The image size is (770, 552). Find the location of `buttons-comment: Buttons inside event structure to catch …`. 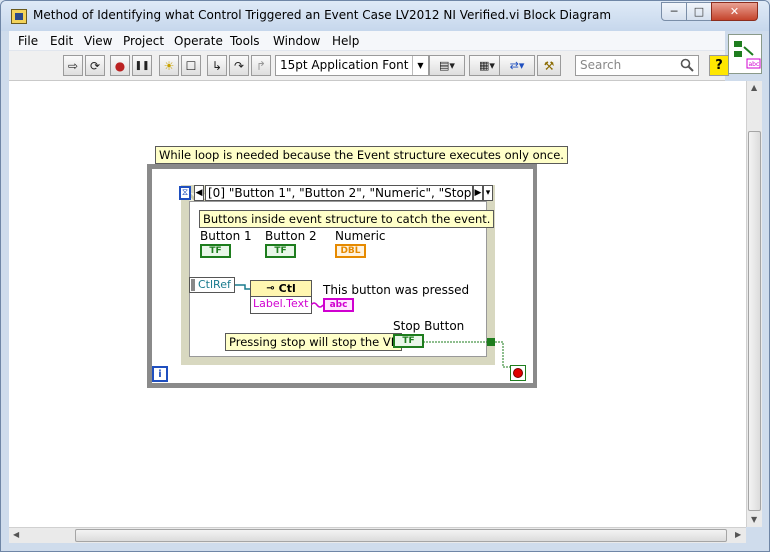

buttons-comment: Buttons inside event structure to catch … is located at coordinates (347, 219).